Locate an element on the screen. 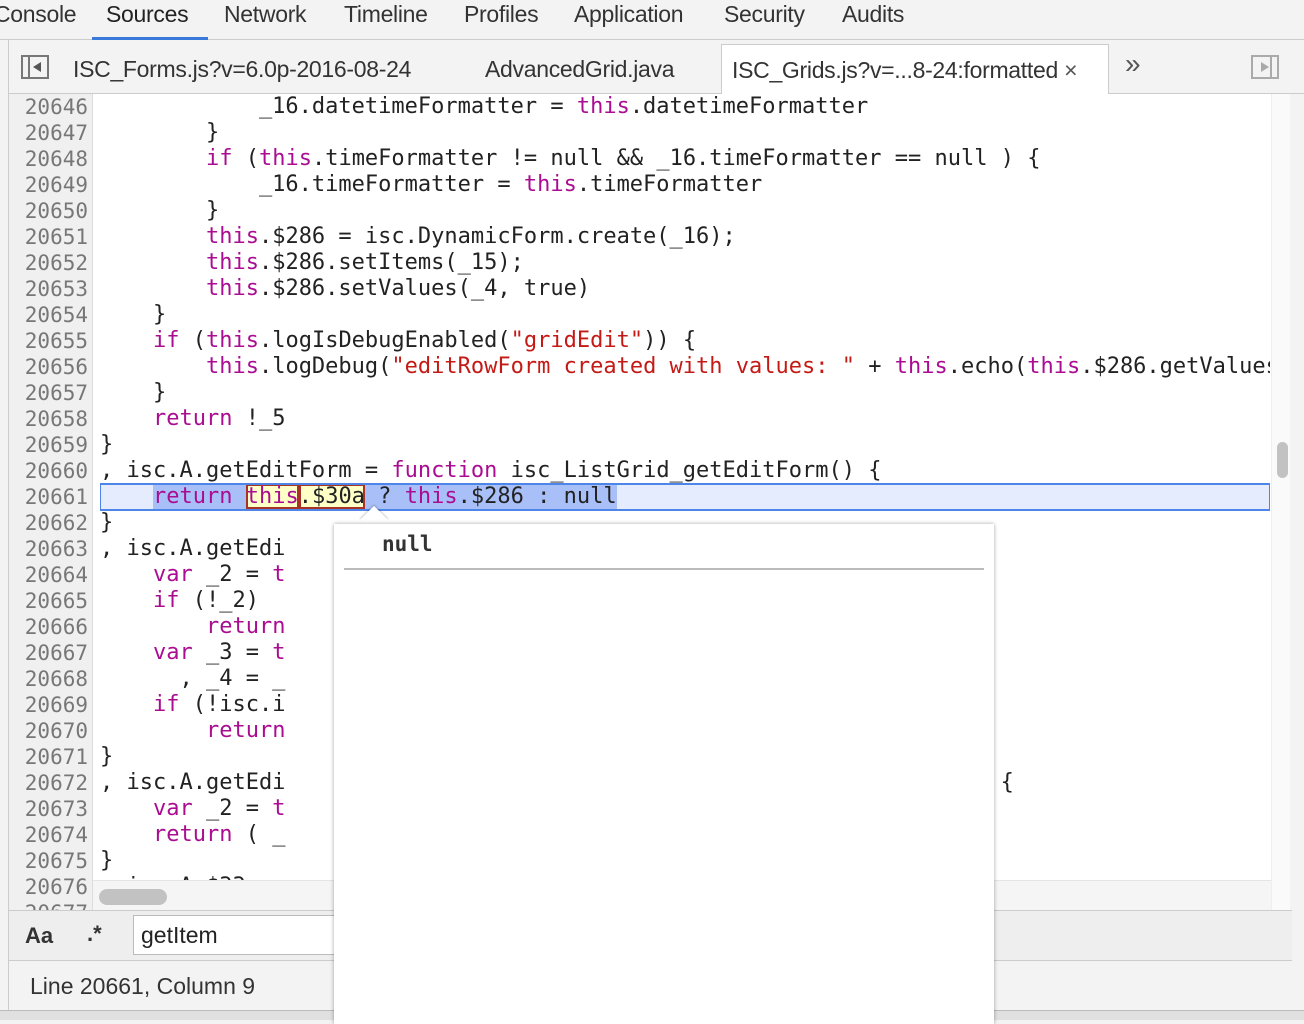 Image resolution: width=1304 pixels, height=1024 pixels. code-line: this.$286.setValues(_4, true) is located at coordinates (685, 289).